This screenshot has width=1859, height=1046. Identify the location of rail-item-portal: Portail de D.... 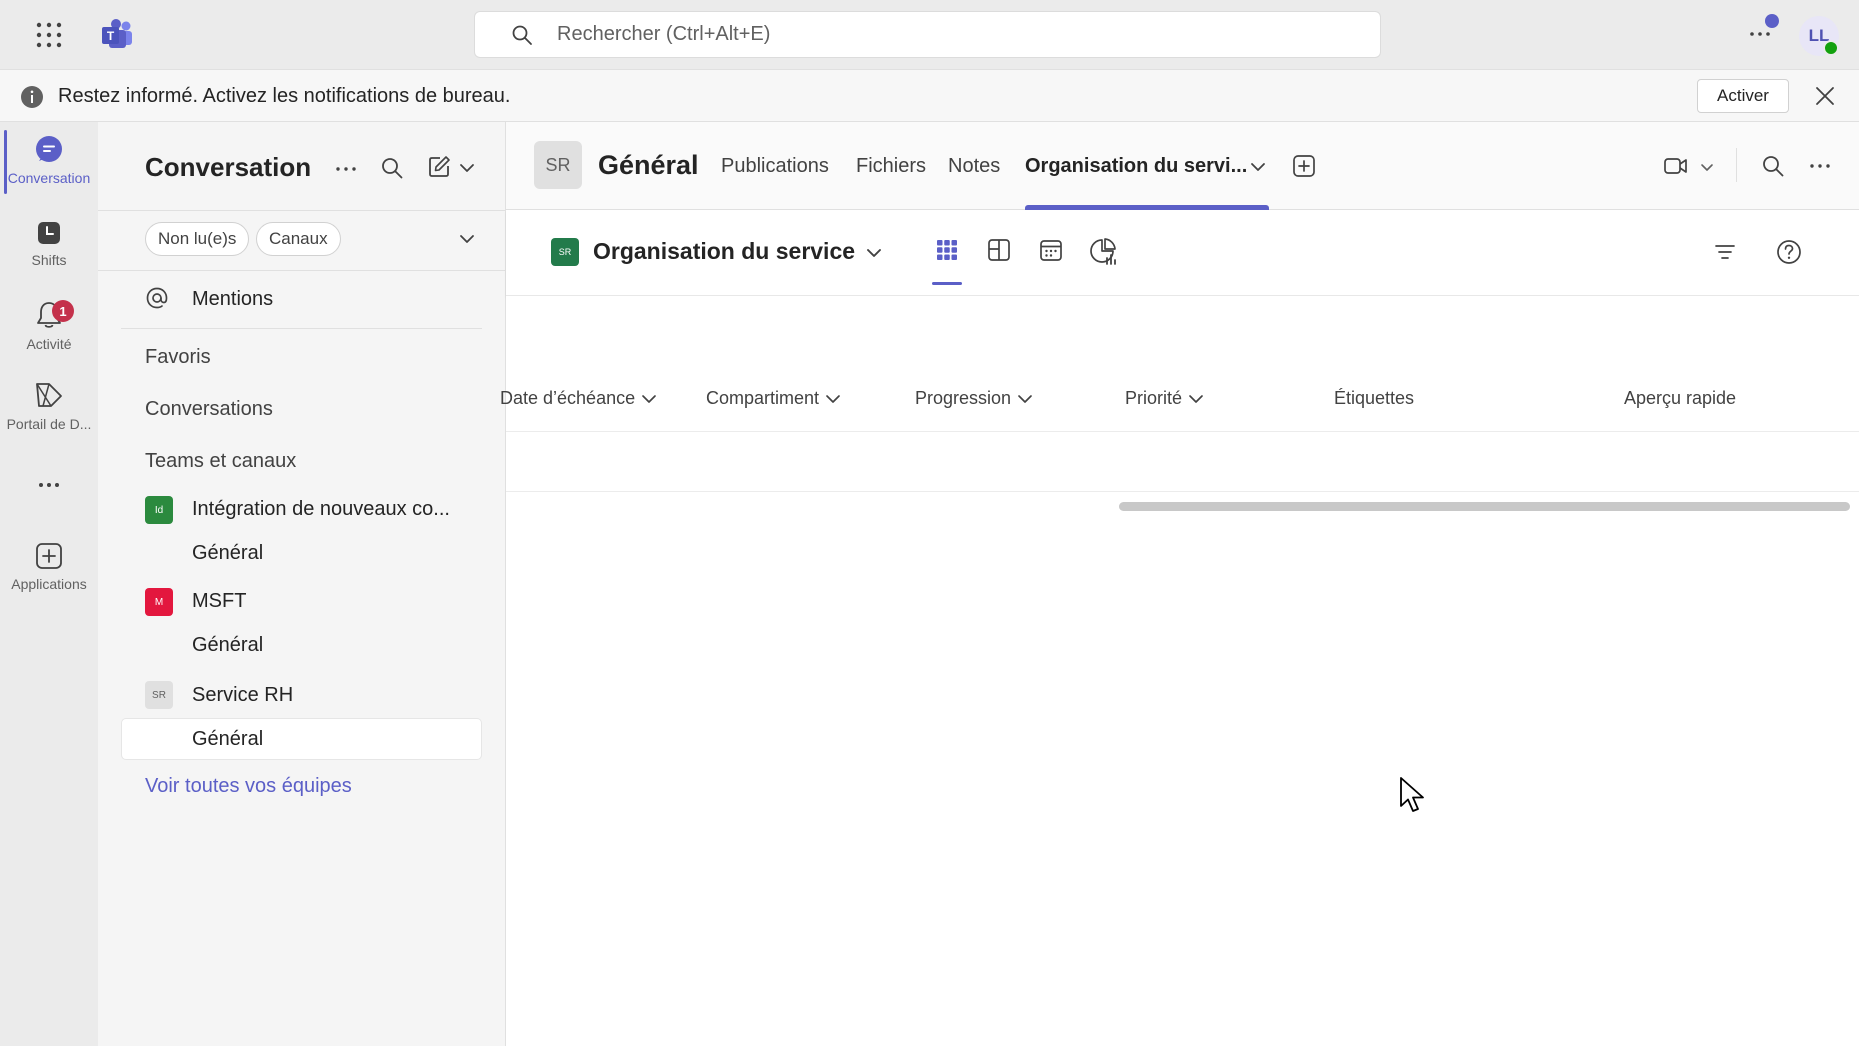
(49, 406).